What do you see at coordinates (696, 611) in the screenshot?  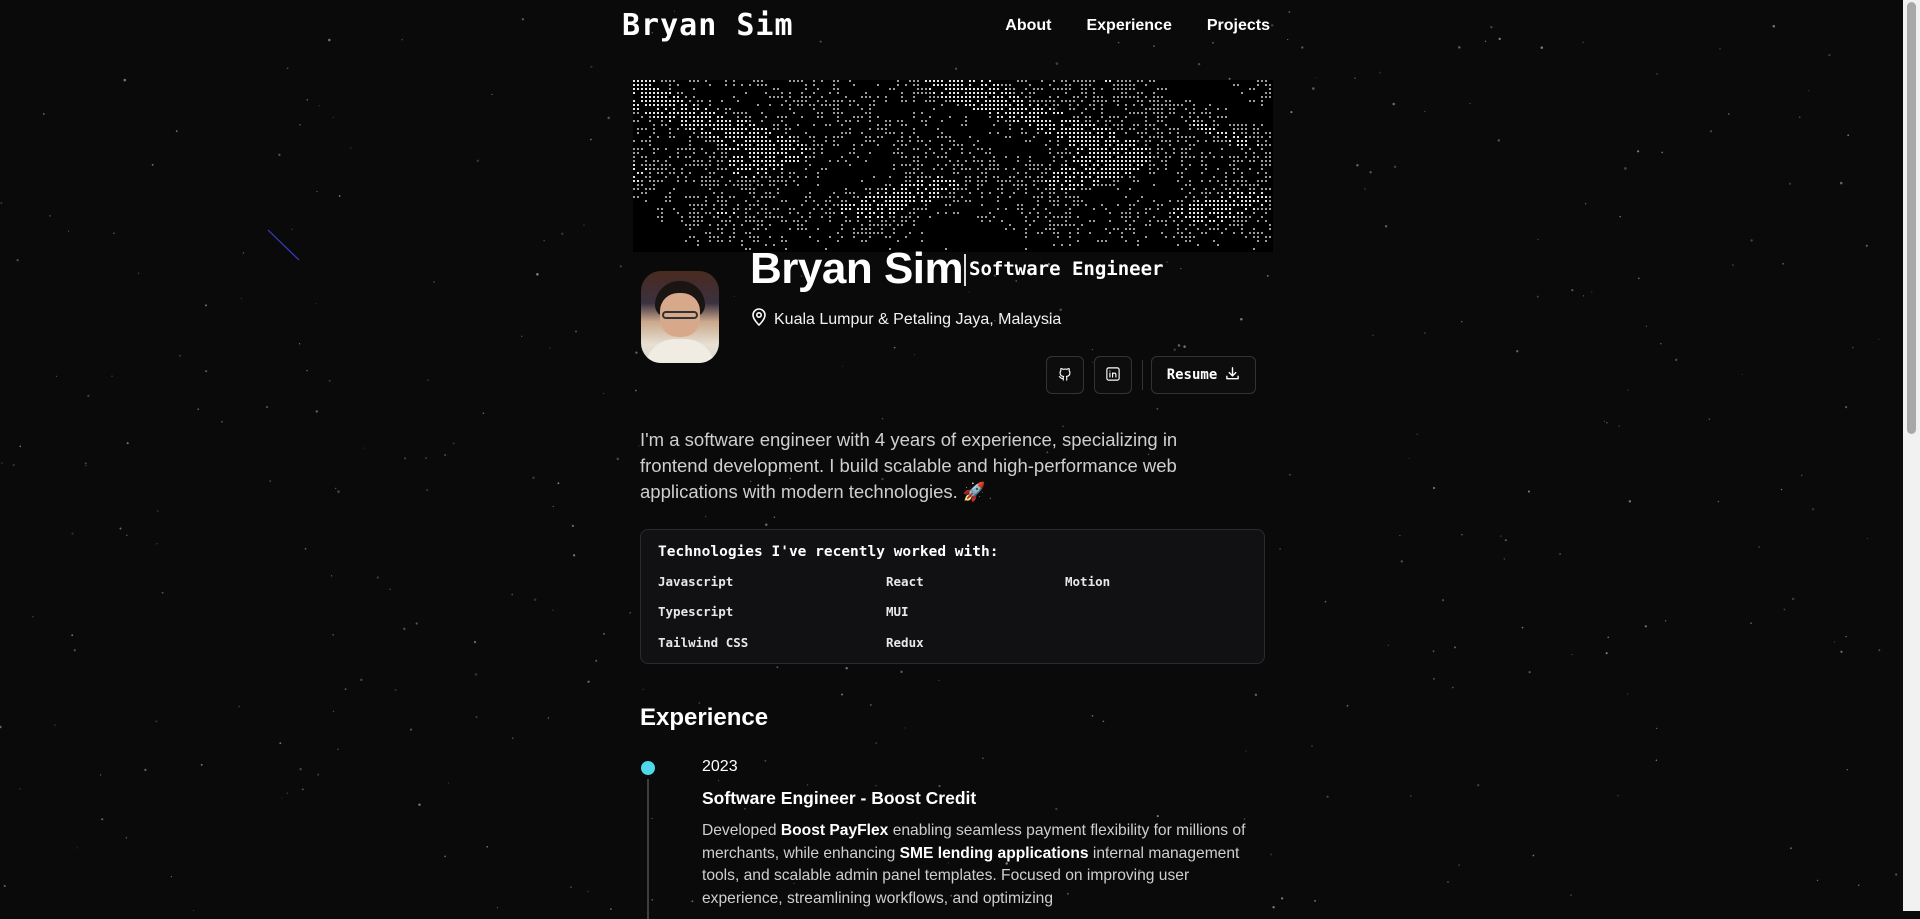 I see `tech-item: Typescript` at bounding box center [696, 611].